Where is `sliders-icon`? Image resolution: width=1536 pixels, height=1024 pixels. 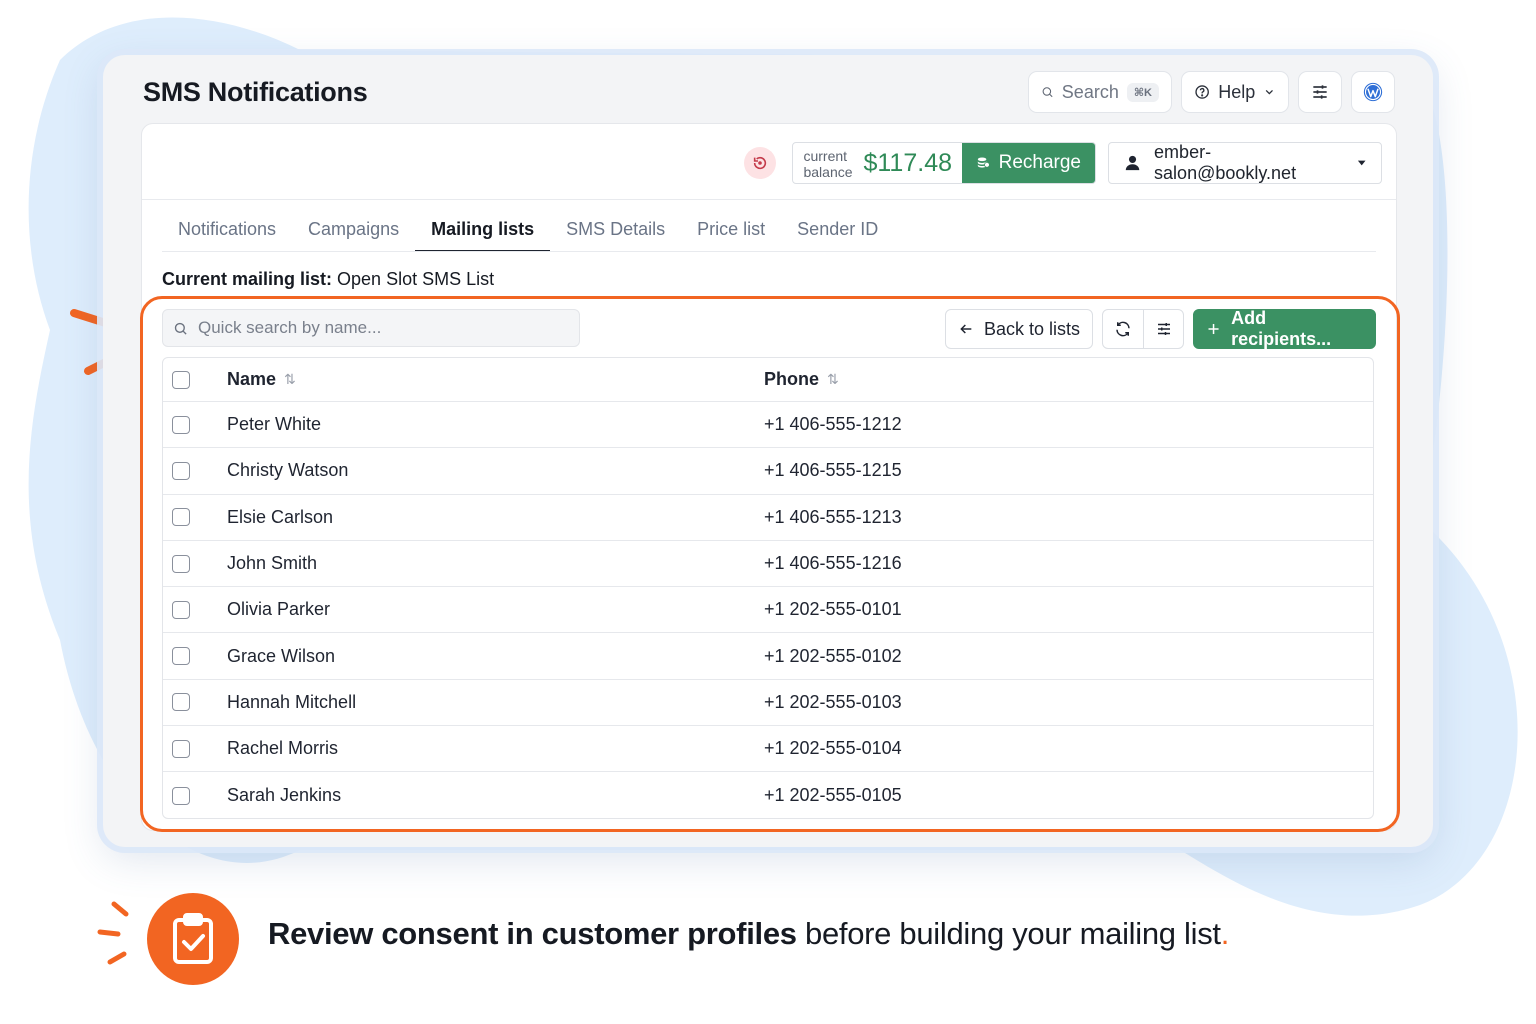 sliders-icon is located at coordinates (1320, 92).